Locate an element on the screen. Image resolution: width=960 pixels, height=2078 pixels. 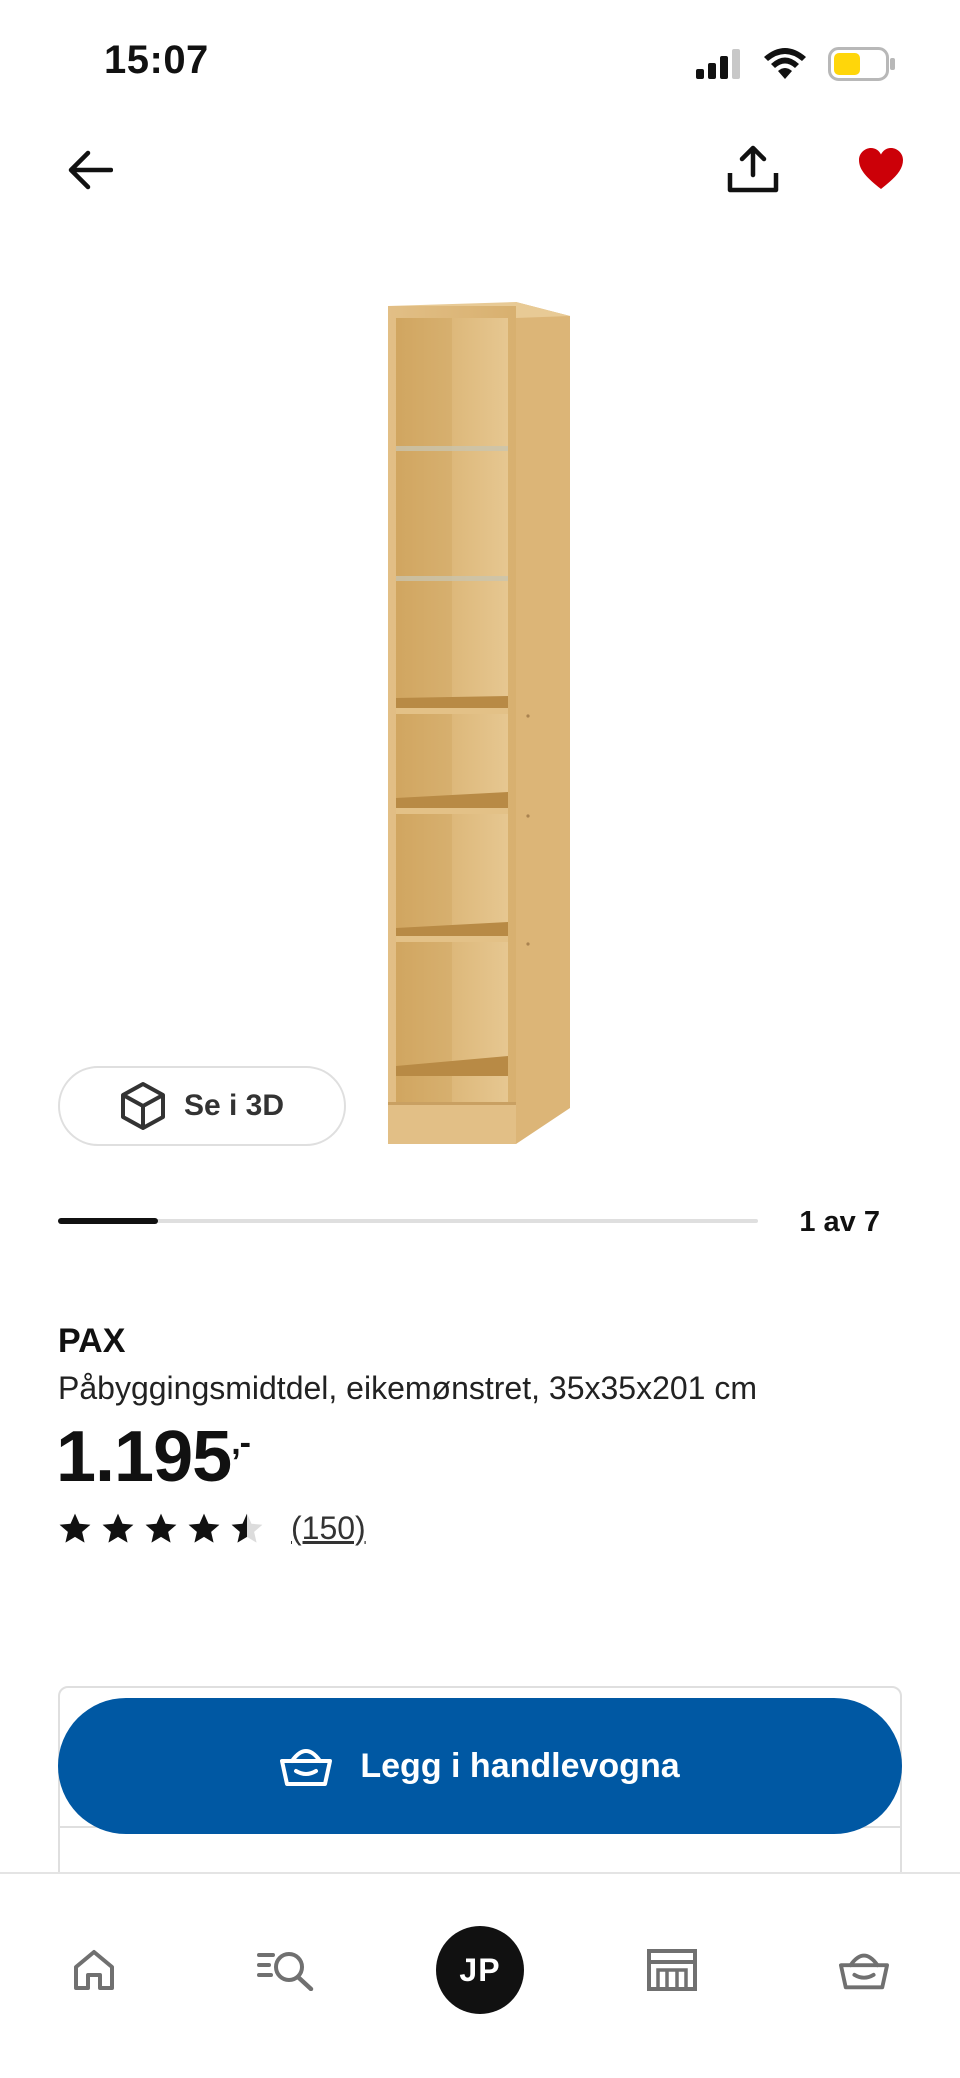
share-icon is located at coordinates (753, 169).